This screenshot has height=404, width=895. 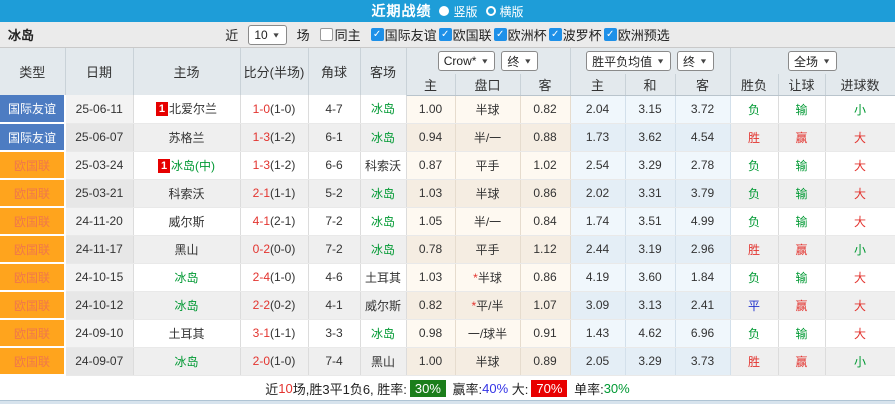 I want to click on league-filter-nations: ✓ 欧国联, so click(x=465, y=34).